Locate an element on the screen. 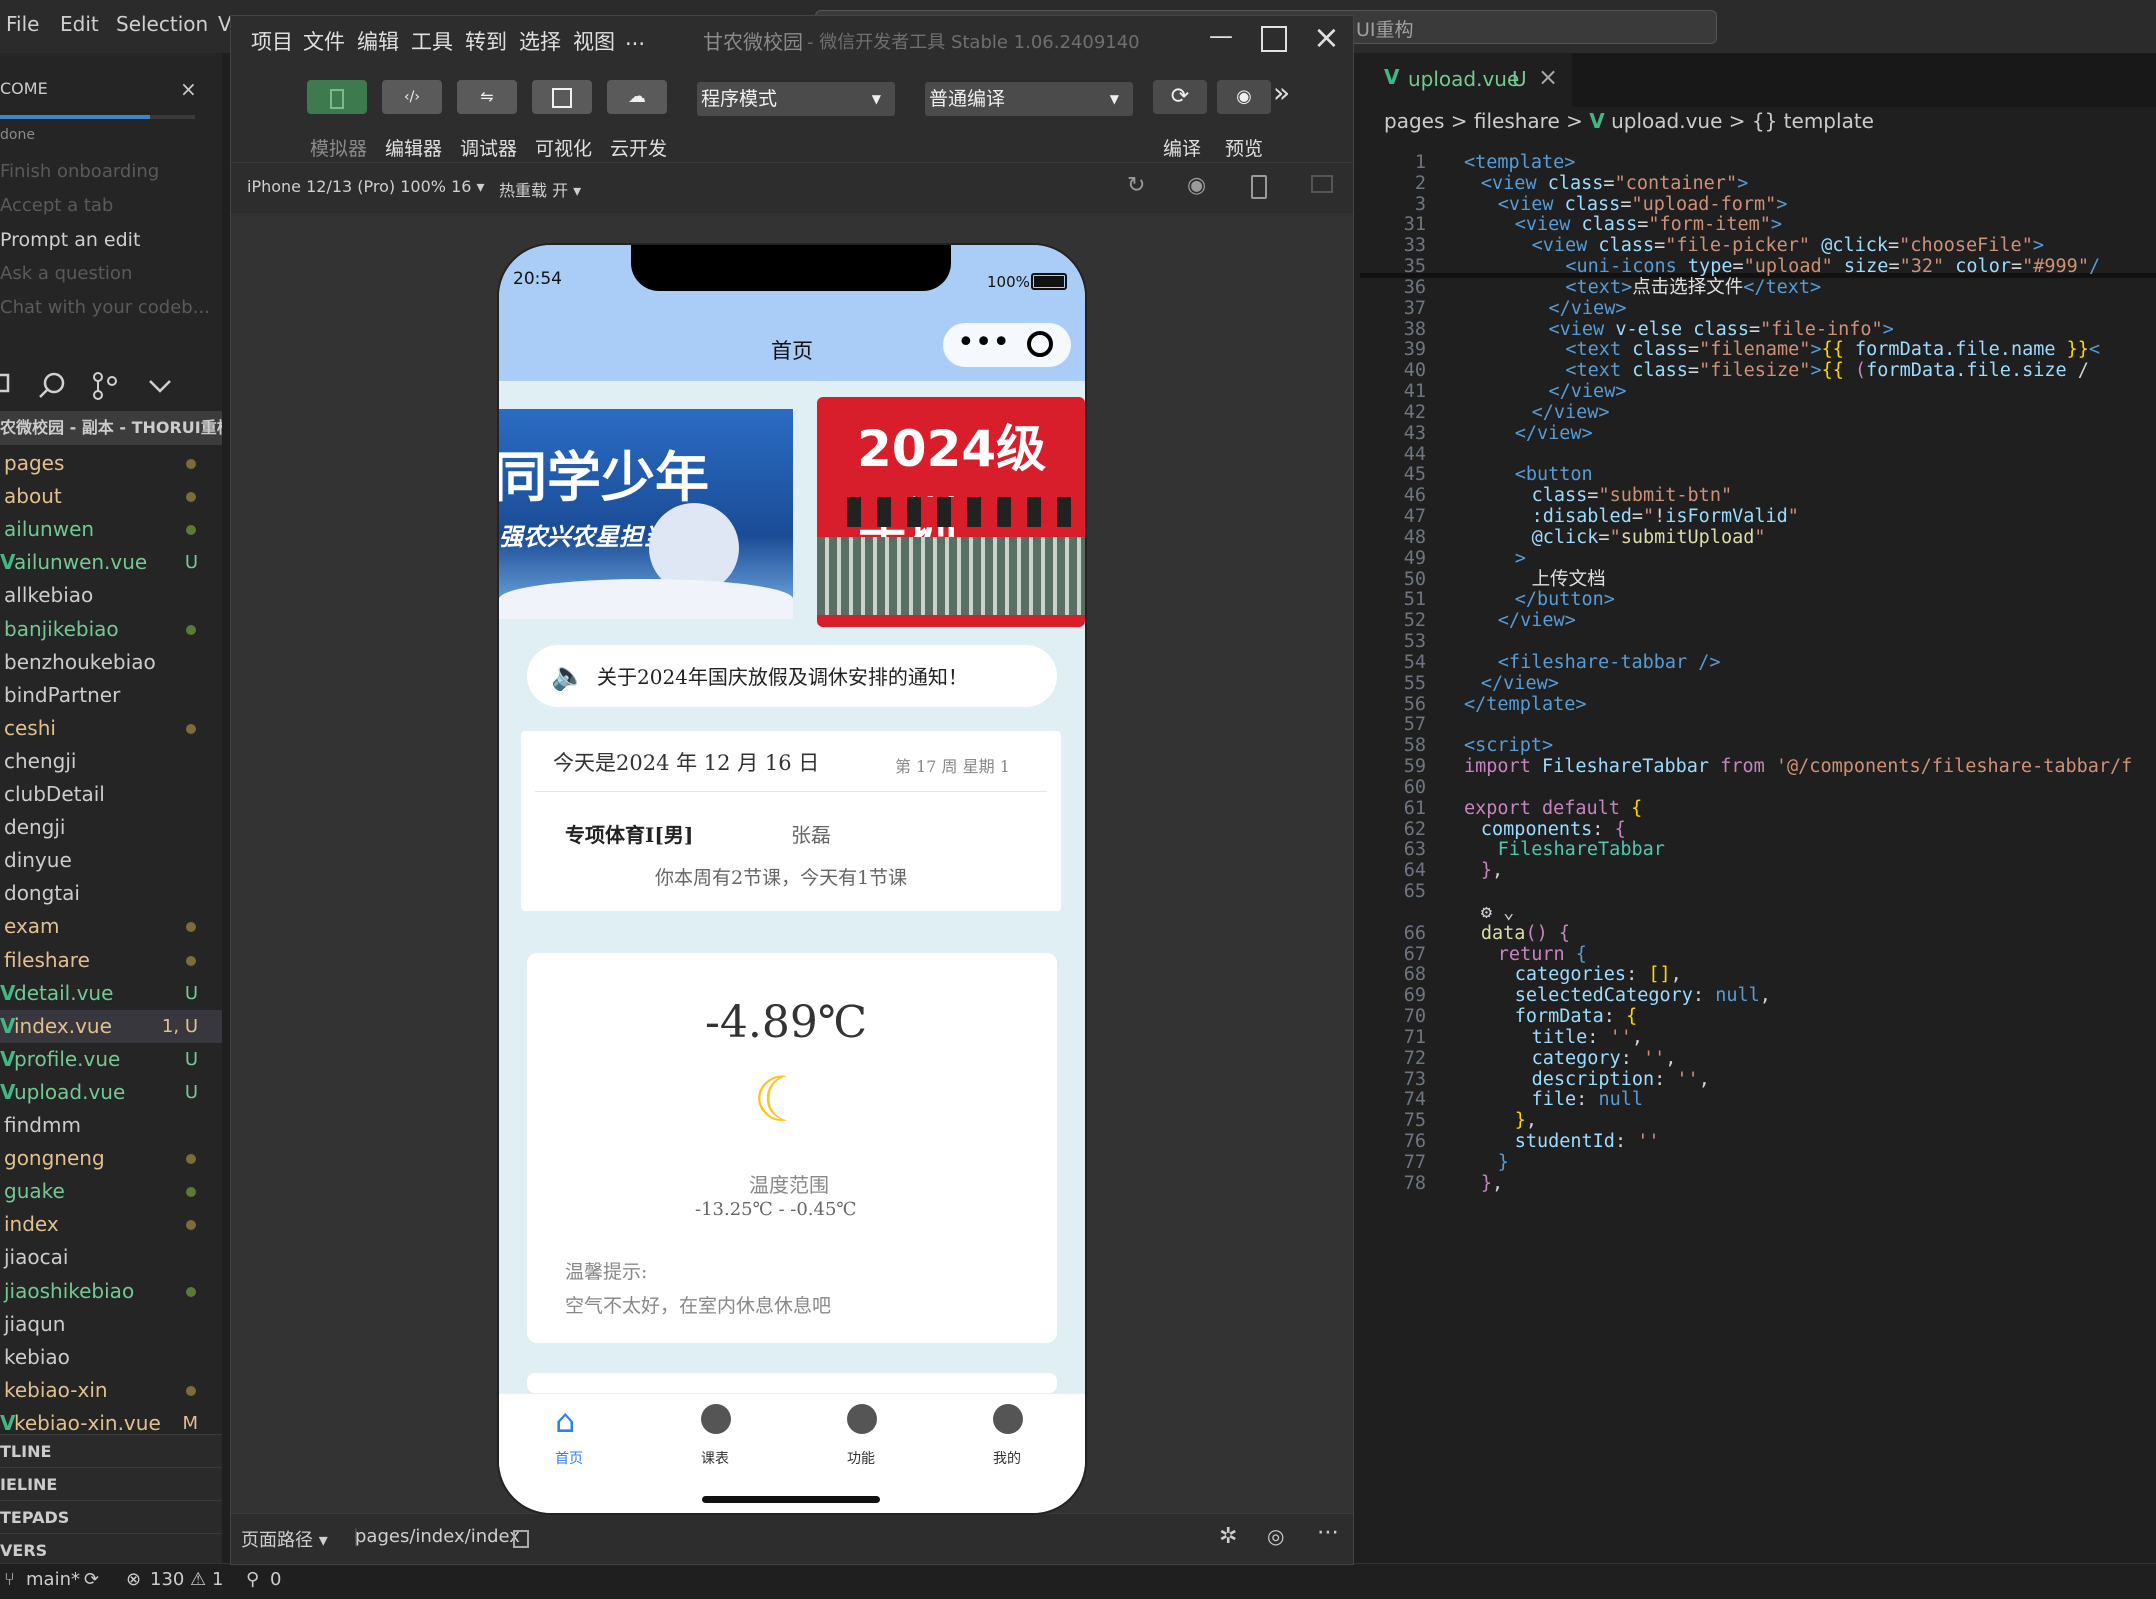  tree-item: Vailunwen.vue U is located at coordinates (111, 562).